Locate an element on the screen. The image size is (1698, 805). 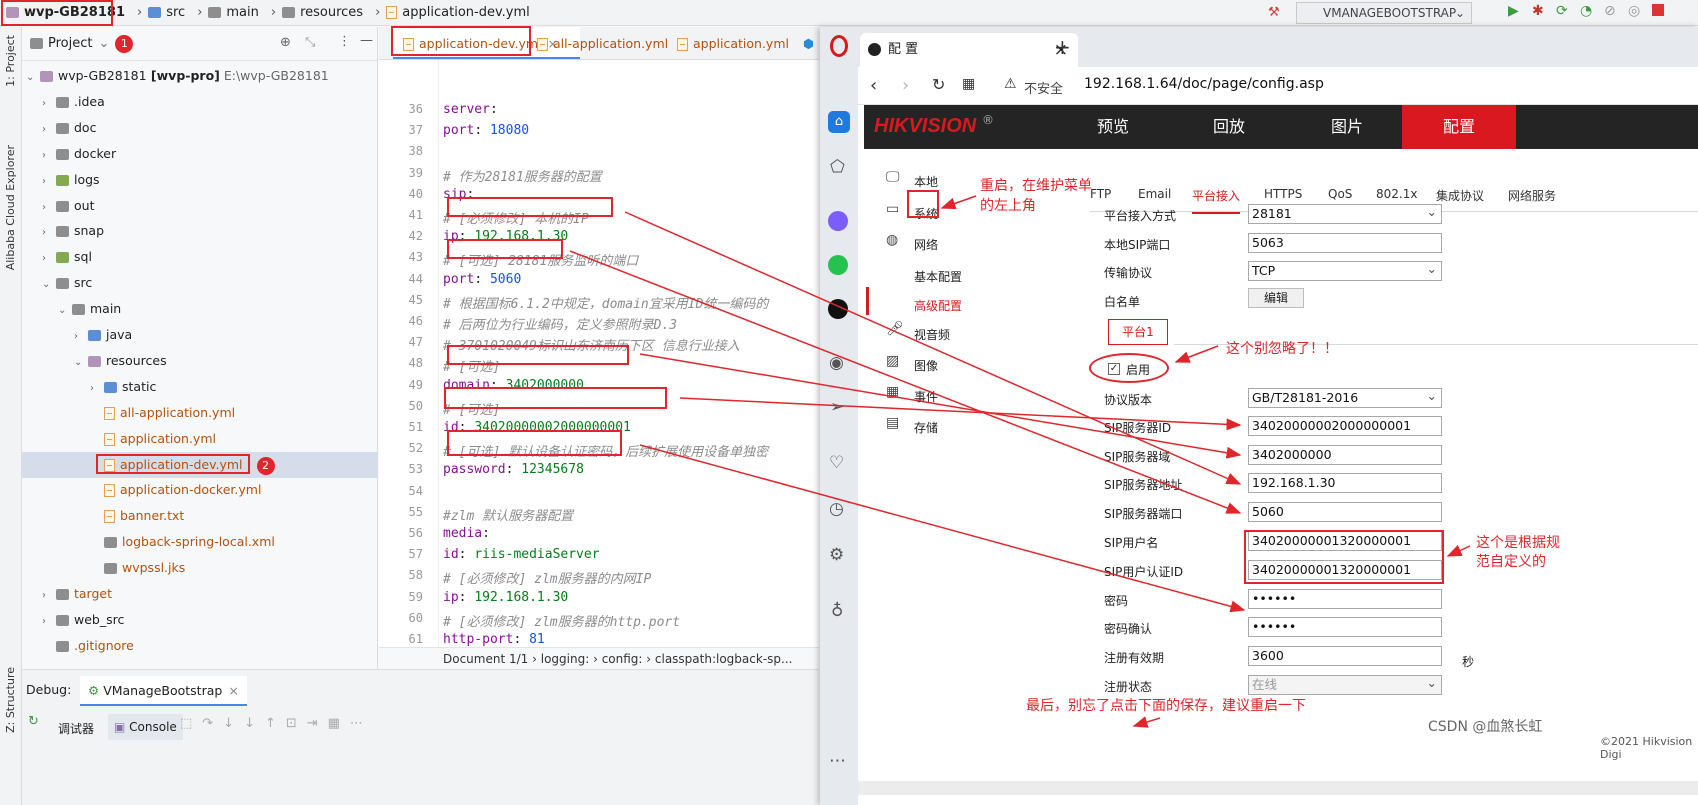
subtab-6: 集成协议 is located at coordinates (1460, 195).